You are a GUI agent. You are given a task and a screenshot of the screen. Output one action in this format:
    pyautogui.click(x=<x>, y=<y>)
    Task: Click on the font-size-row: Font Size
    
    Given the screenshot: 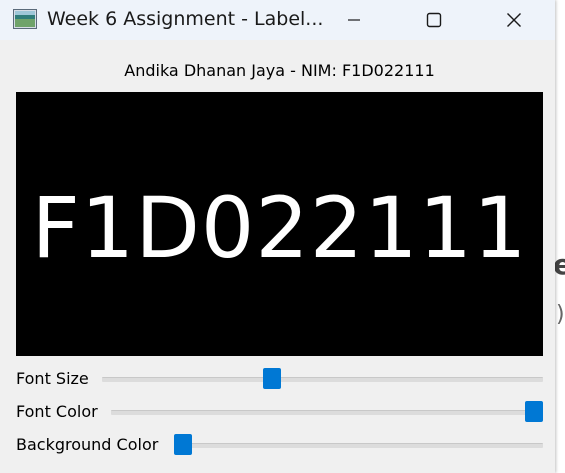 What is the action you would take?
    pyautogui.click(x=279, y=379)
    